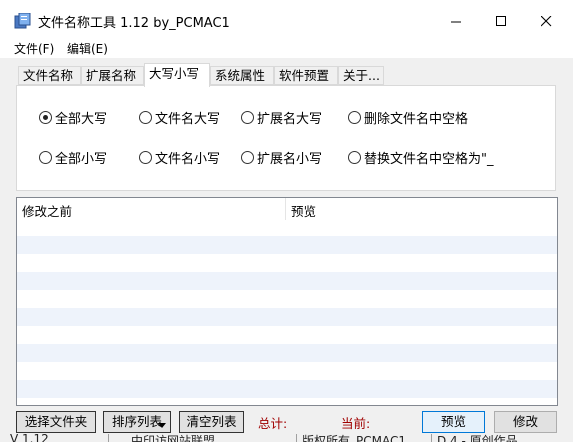 The width and height of the screenshot is (573, 442). What do you see at coordinates (47, 210) in the screenshot?
I see `column-before: 修改之前` at bounding box center [47, 210].